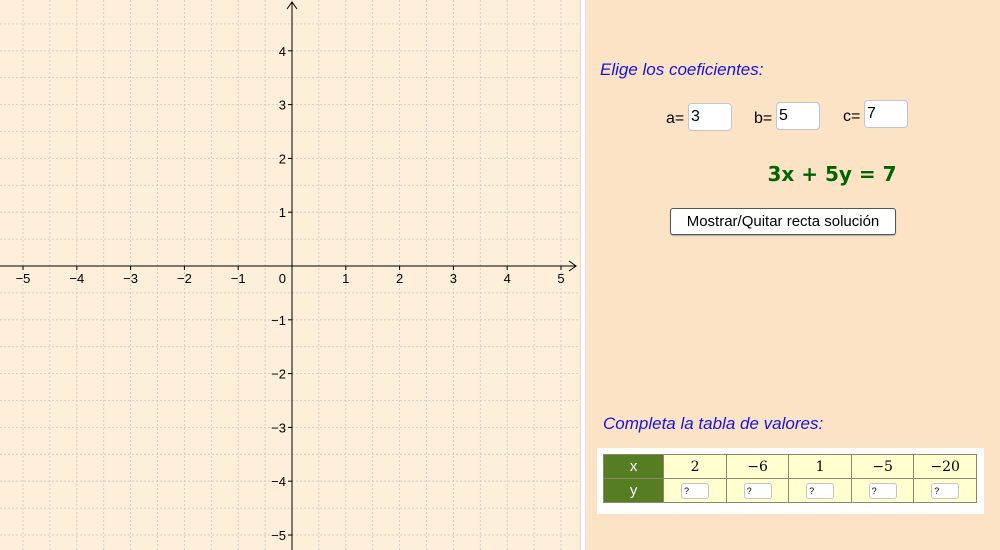 The height and width of the screenshot is (550, 1000). What do you see at coordinates (345, 278) in the screenshot?
I see `x-tick-label: 1` at bounding box center [345, 278].